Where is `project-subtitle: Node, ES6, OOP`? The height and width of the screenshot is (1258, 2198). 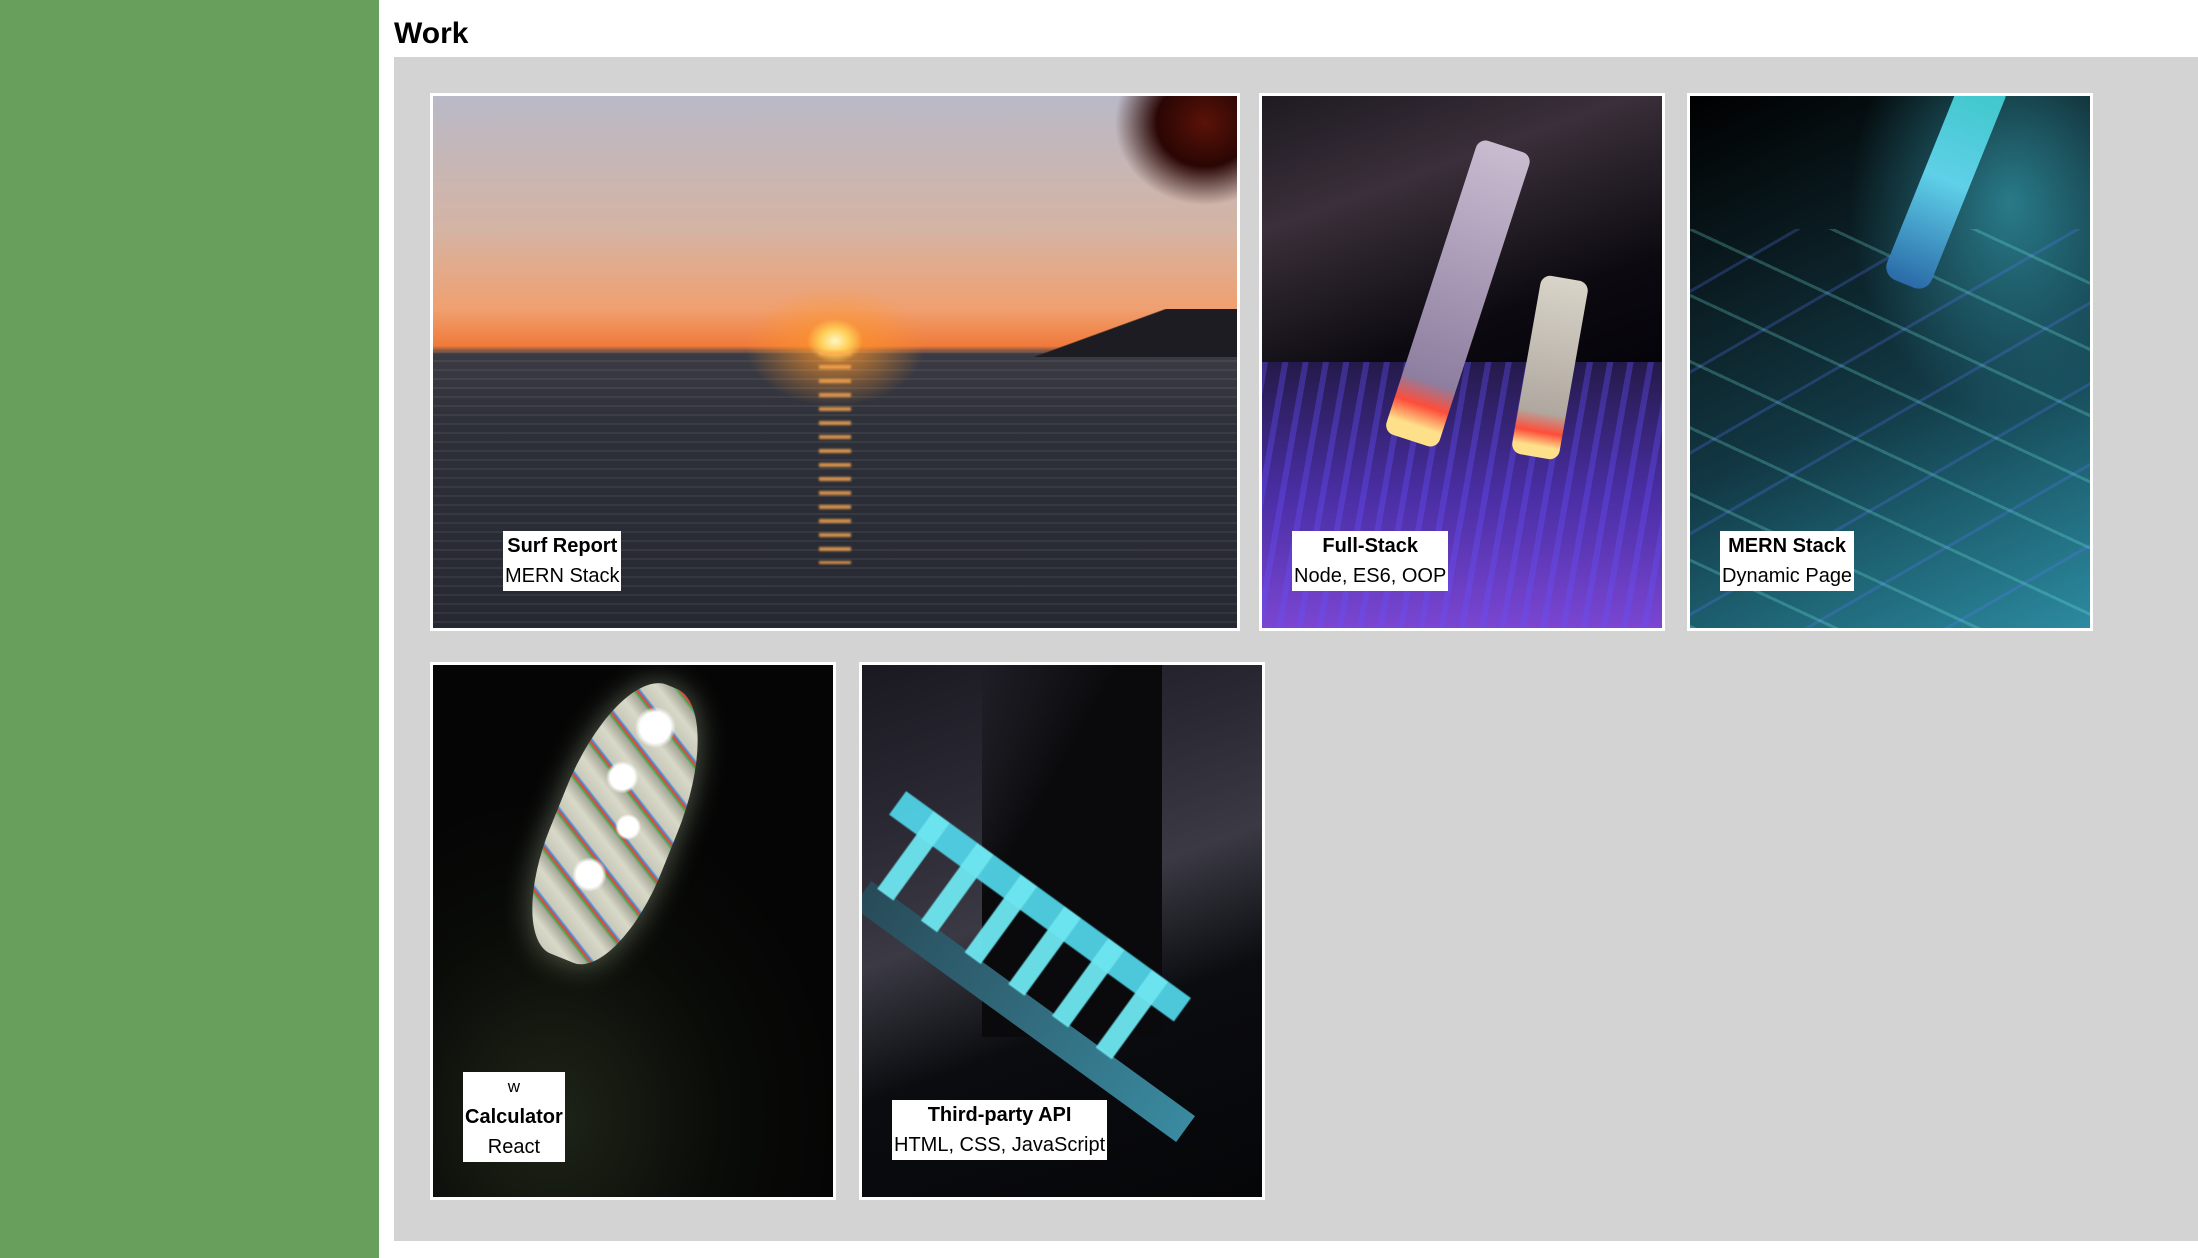
project-subtitle: Node, ES6, OOP is located at coordinates (1370, 576).